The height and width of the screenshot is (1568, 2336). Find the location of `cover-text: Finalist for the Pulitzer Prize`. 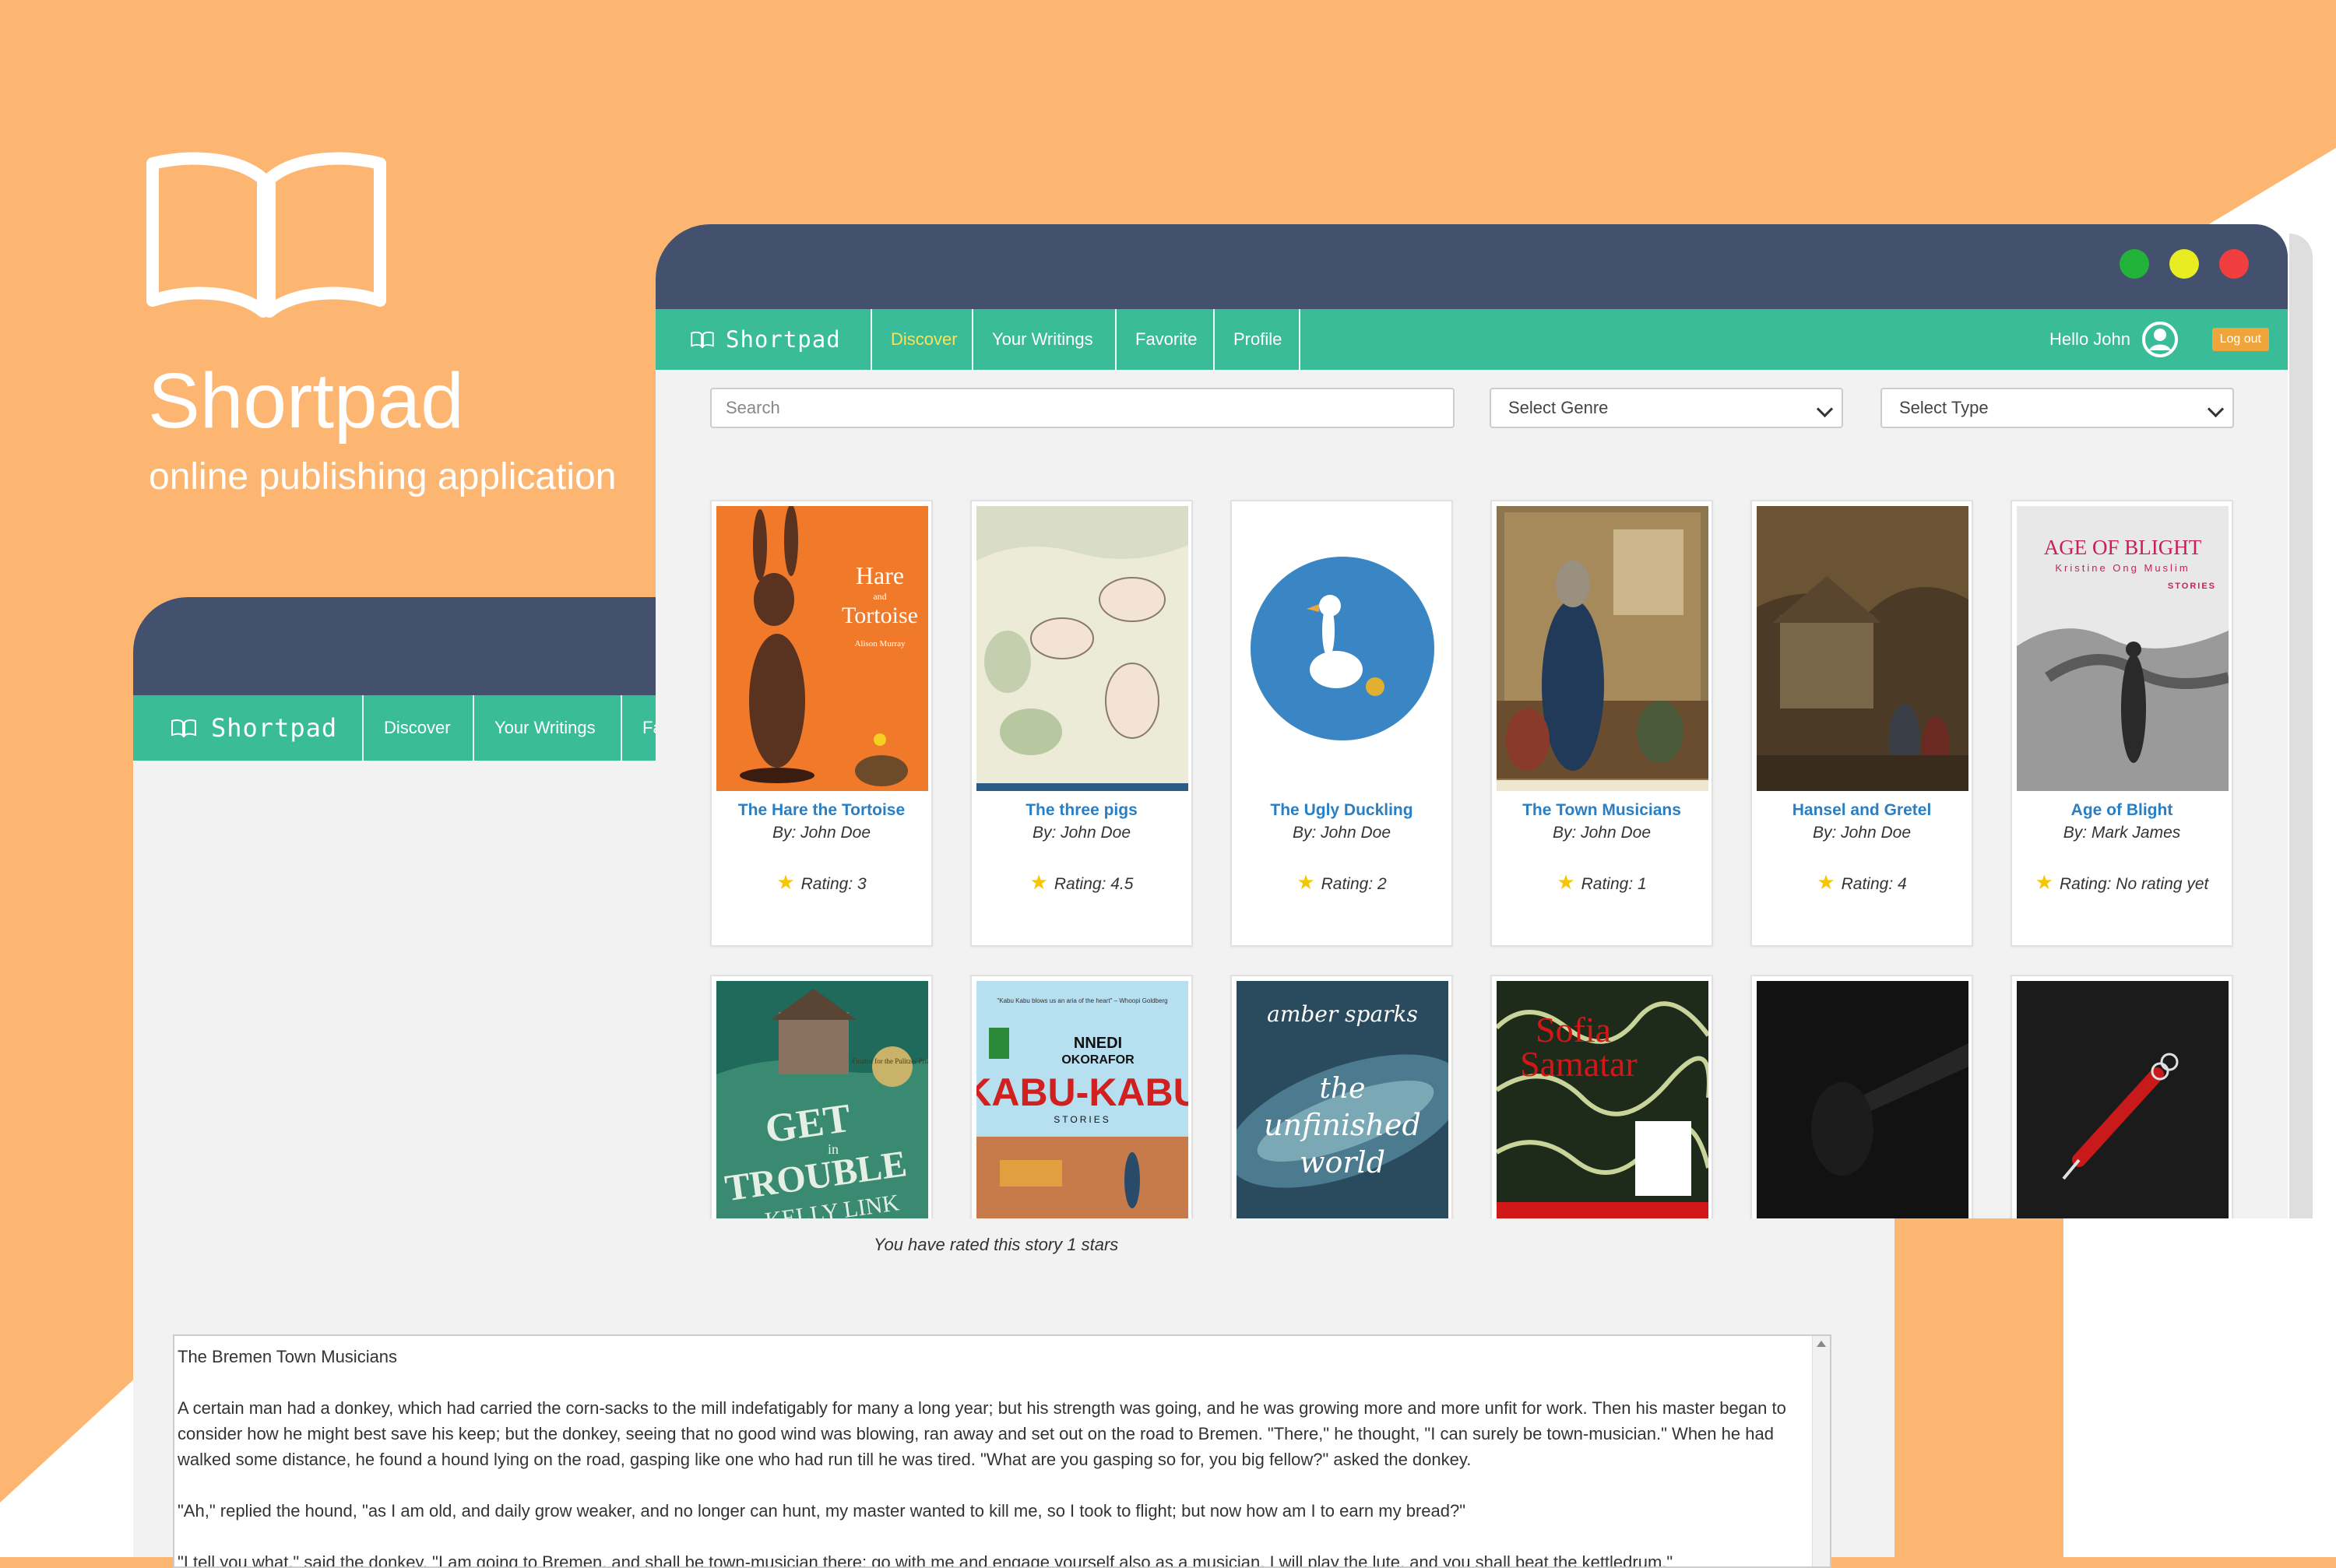

cover-text: Finalist for the Pulitzer Prize is located at coordinates (890, 1061).